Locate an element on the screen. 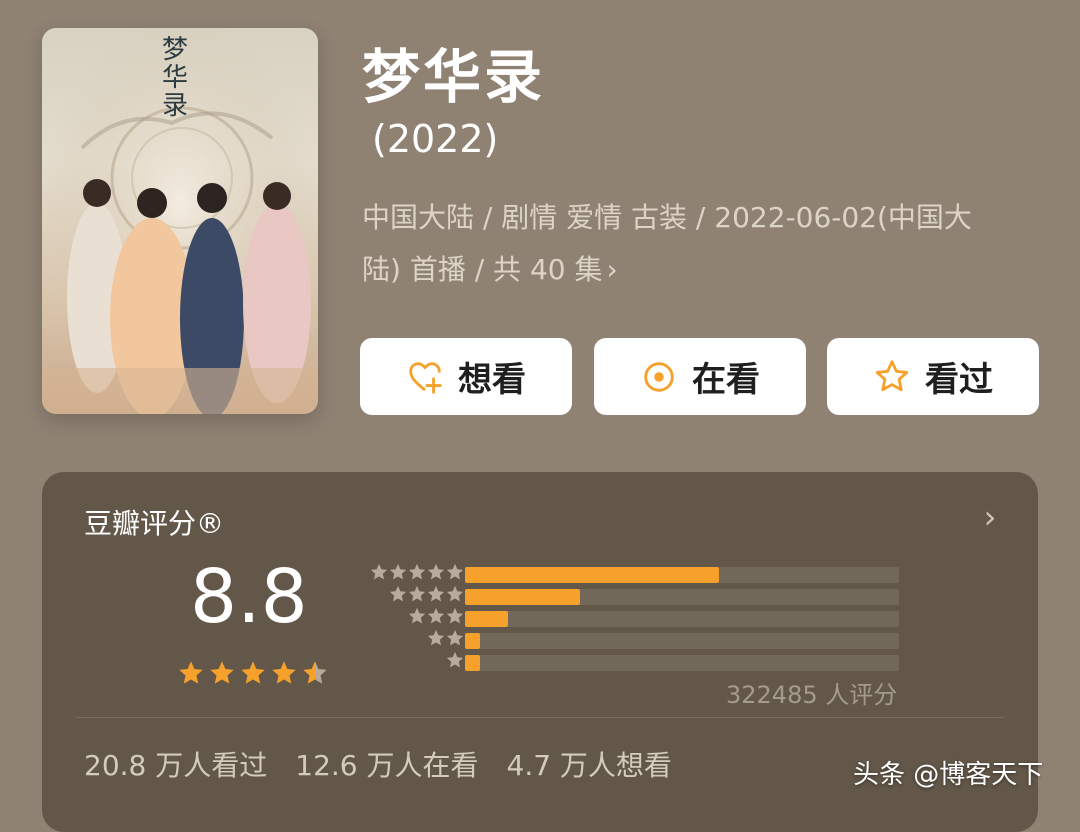  rating-distribution is located at coordinates (632, 618).